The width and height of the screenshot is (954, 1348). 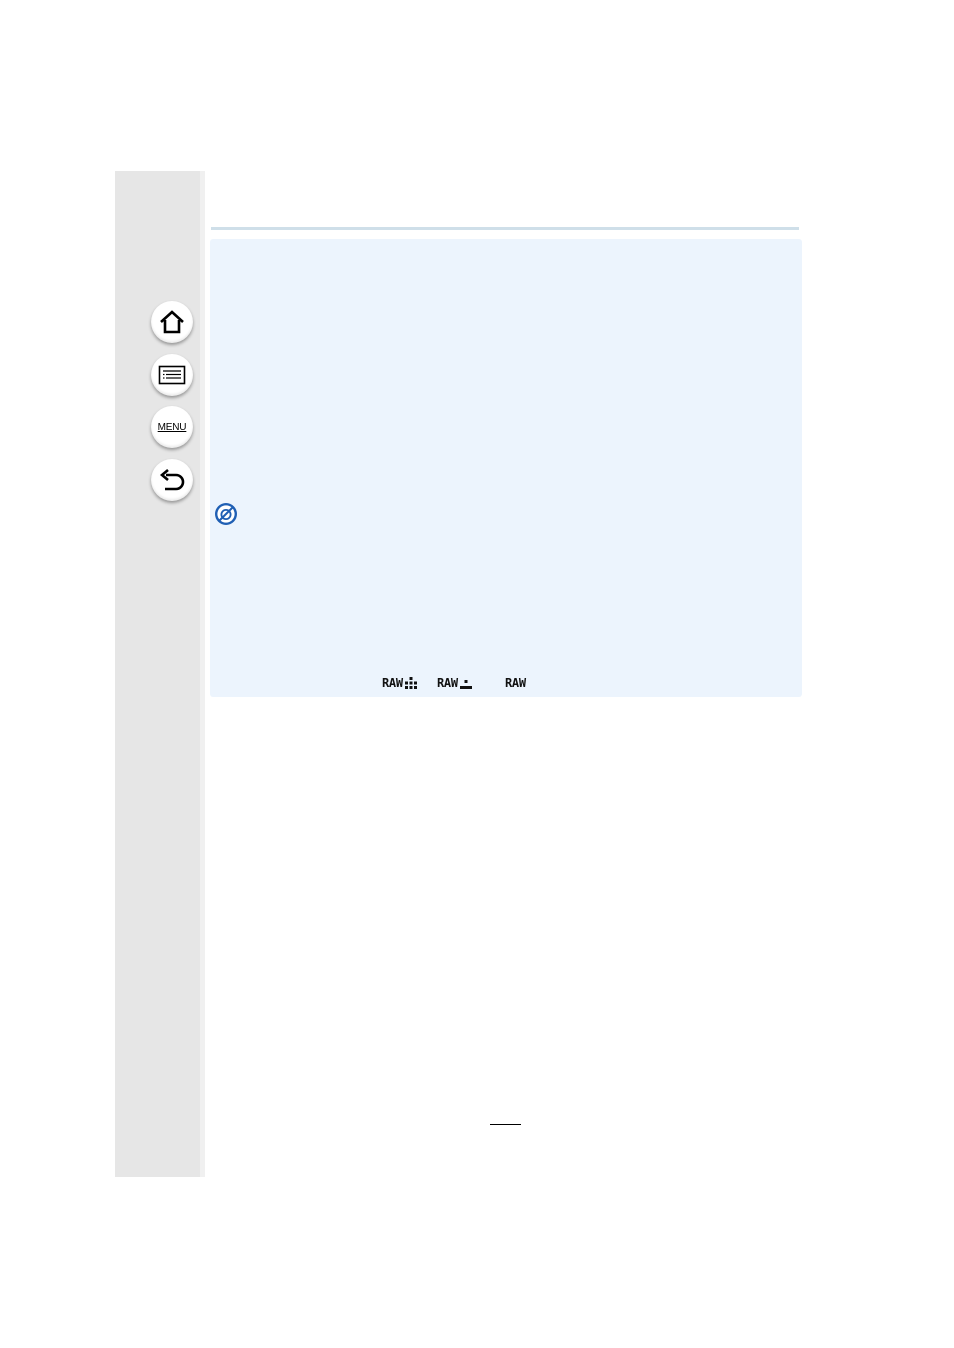 I want to click on raw-quality-icon: RAW, so click(x=515, y=683).